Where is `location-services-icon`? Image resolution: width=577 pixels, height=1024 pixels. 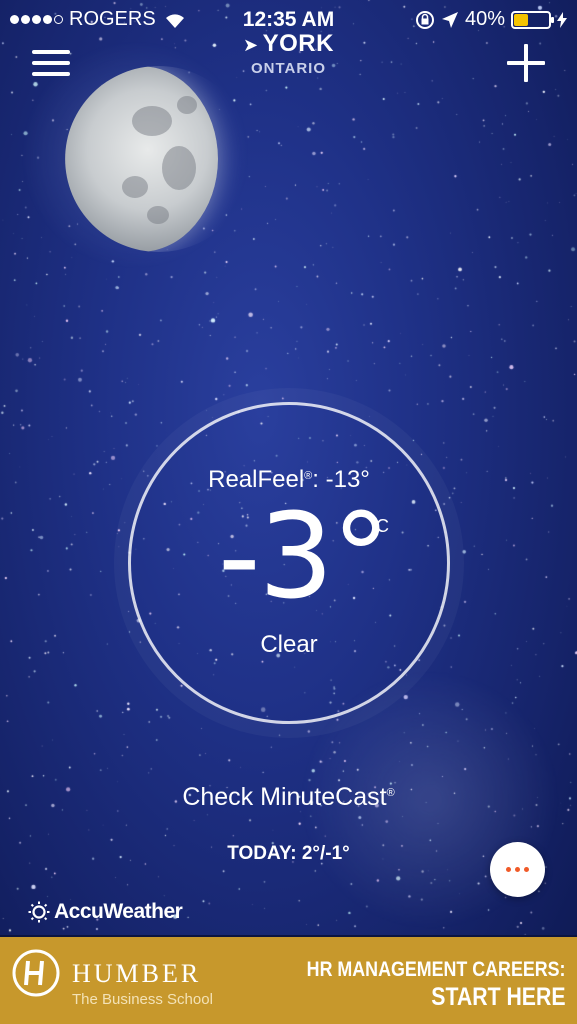 location-services-icon is located at coordinates (449, 19).